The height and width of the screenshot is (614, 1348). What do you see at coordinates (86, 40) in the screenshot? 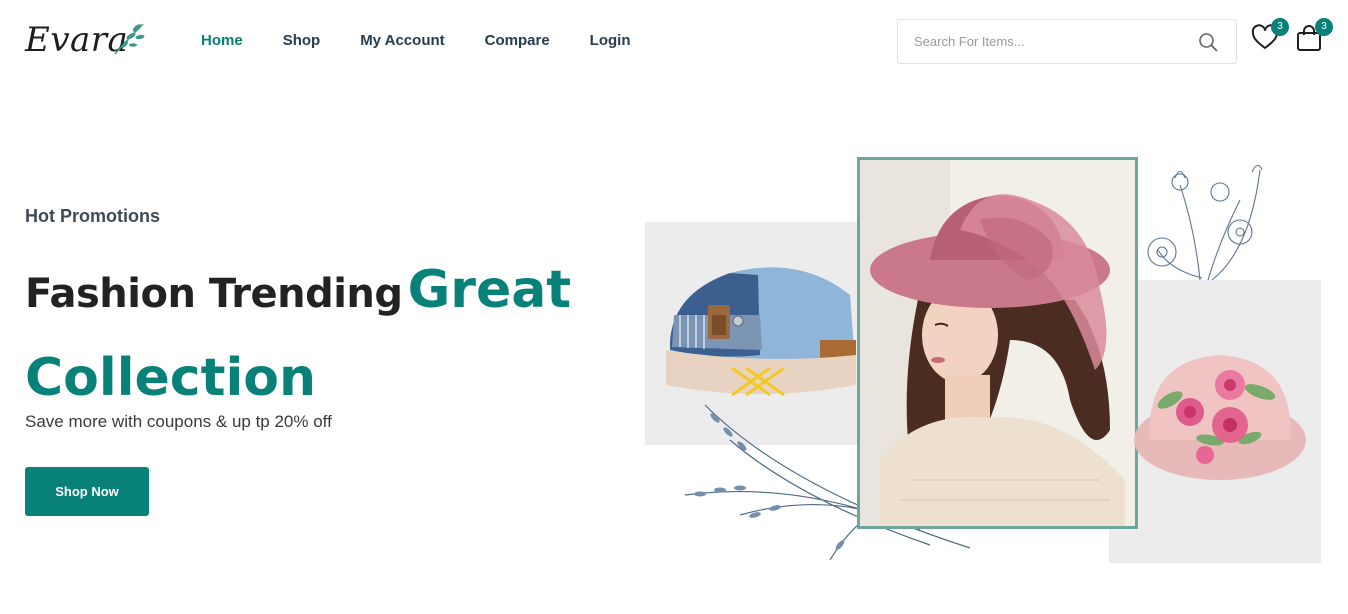
I see `brand-logo: Evara` at bounding box center [86, 40].